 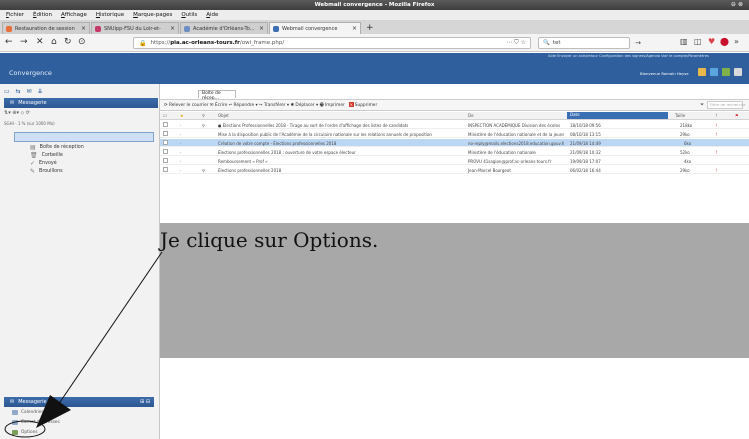 I want to click on folder-drafts: ✎ Brouillons, so click(x=46, y=171).